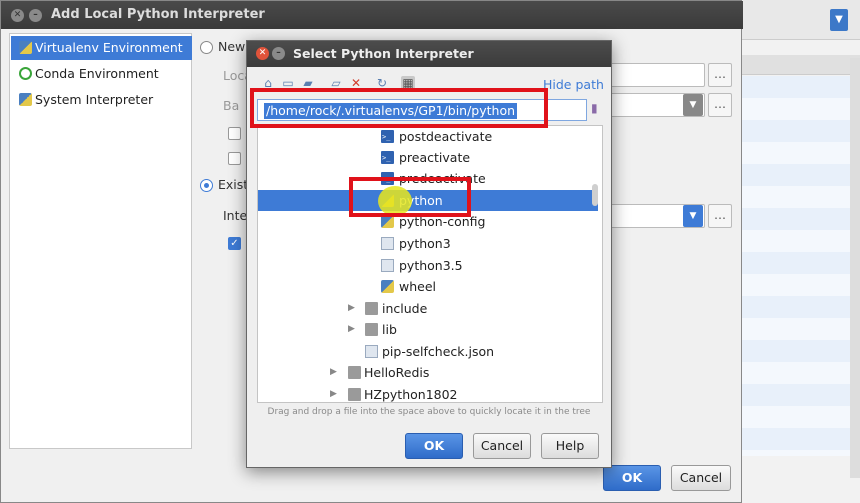 The width and height of the screenshot is (860, 503). Describe the element at coordinates (435, 157) in the screenshot. I see `tree-node-label: preactivate` at that location.